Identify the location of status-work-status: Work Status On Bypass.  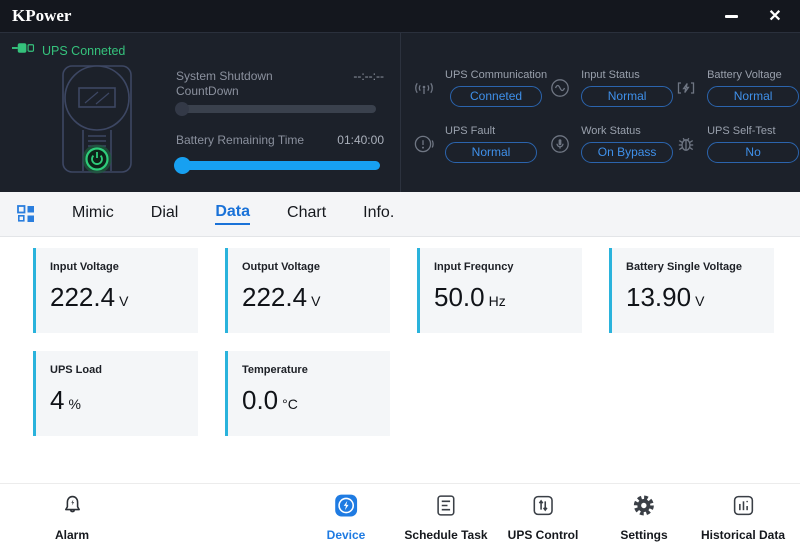
(610, 143).